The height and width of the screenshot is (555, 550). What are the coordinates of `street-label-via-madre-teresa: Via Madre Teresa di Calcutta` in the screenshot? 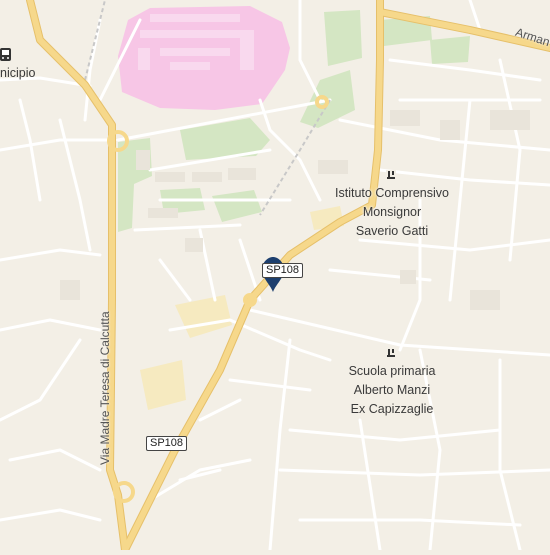 It's located at (105, 388).